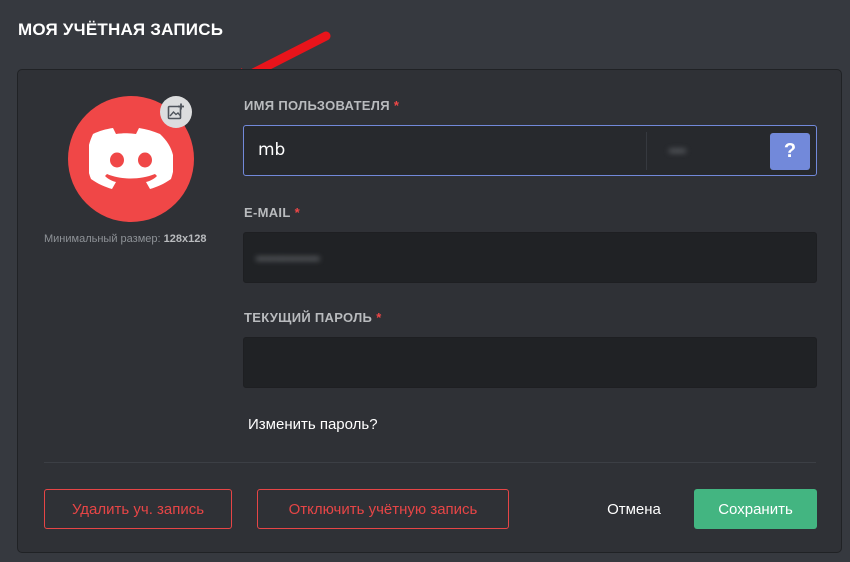 This screenshot has height=562, width=850. What do you see at coordinates (646, 151) in the screenshot?
I see `discriminator-divider` at bounding box center [646, 151].